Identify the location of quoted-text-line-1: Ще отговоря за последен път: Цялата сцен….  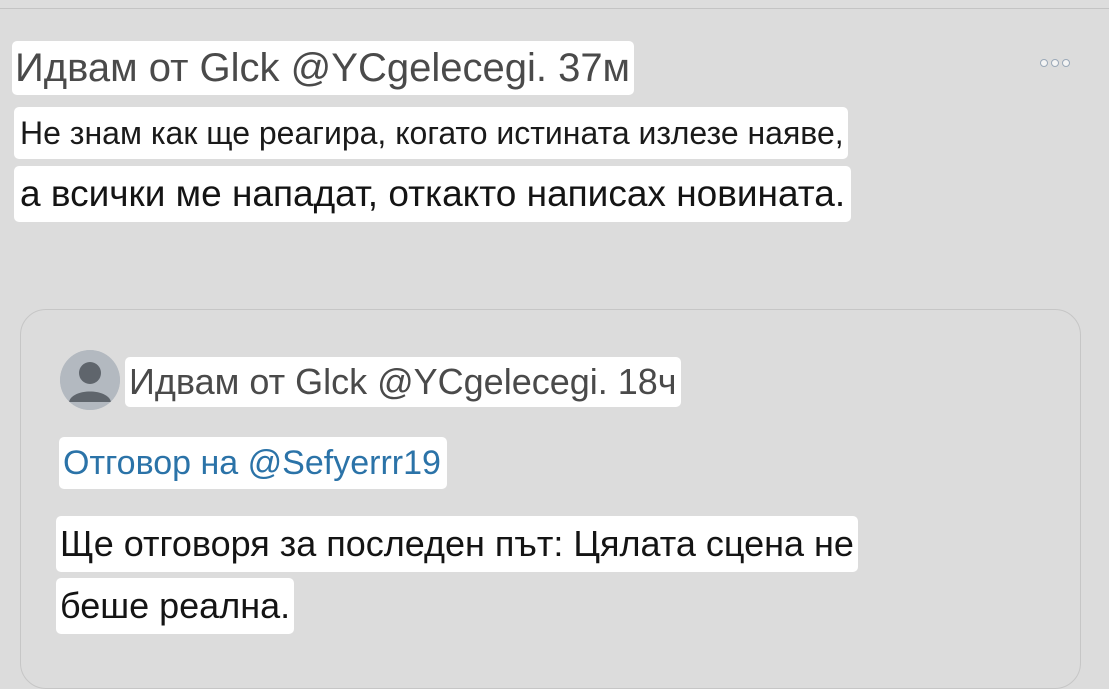
(457, 544).